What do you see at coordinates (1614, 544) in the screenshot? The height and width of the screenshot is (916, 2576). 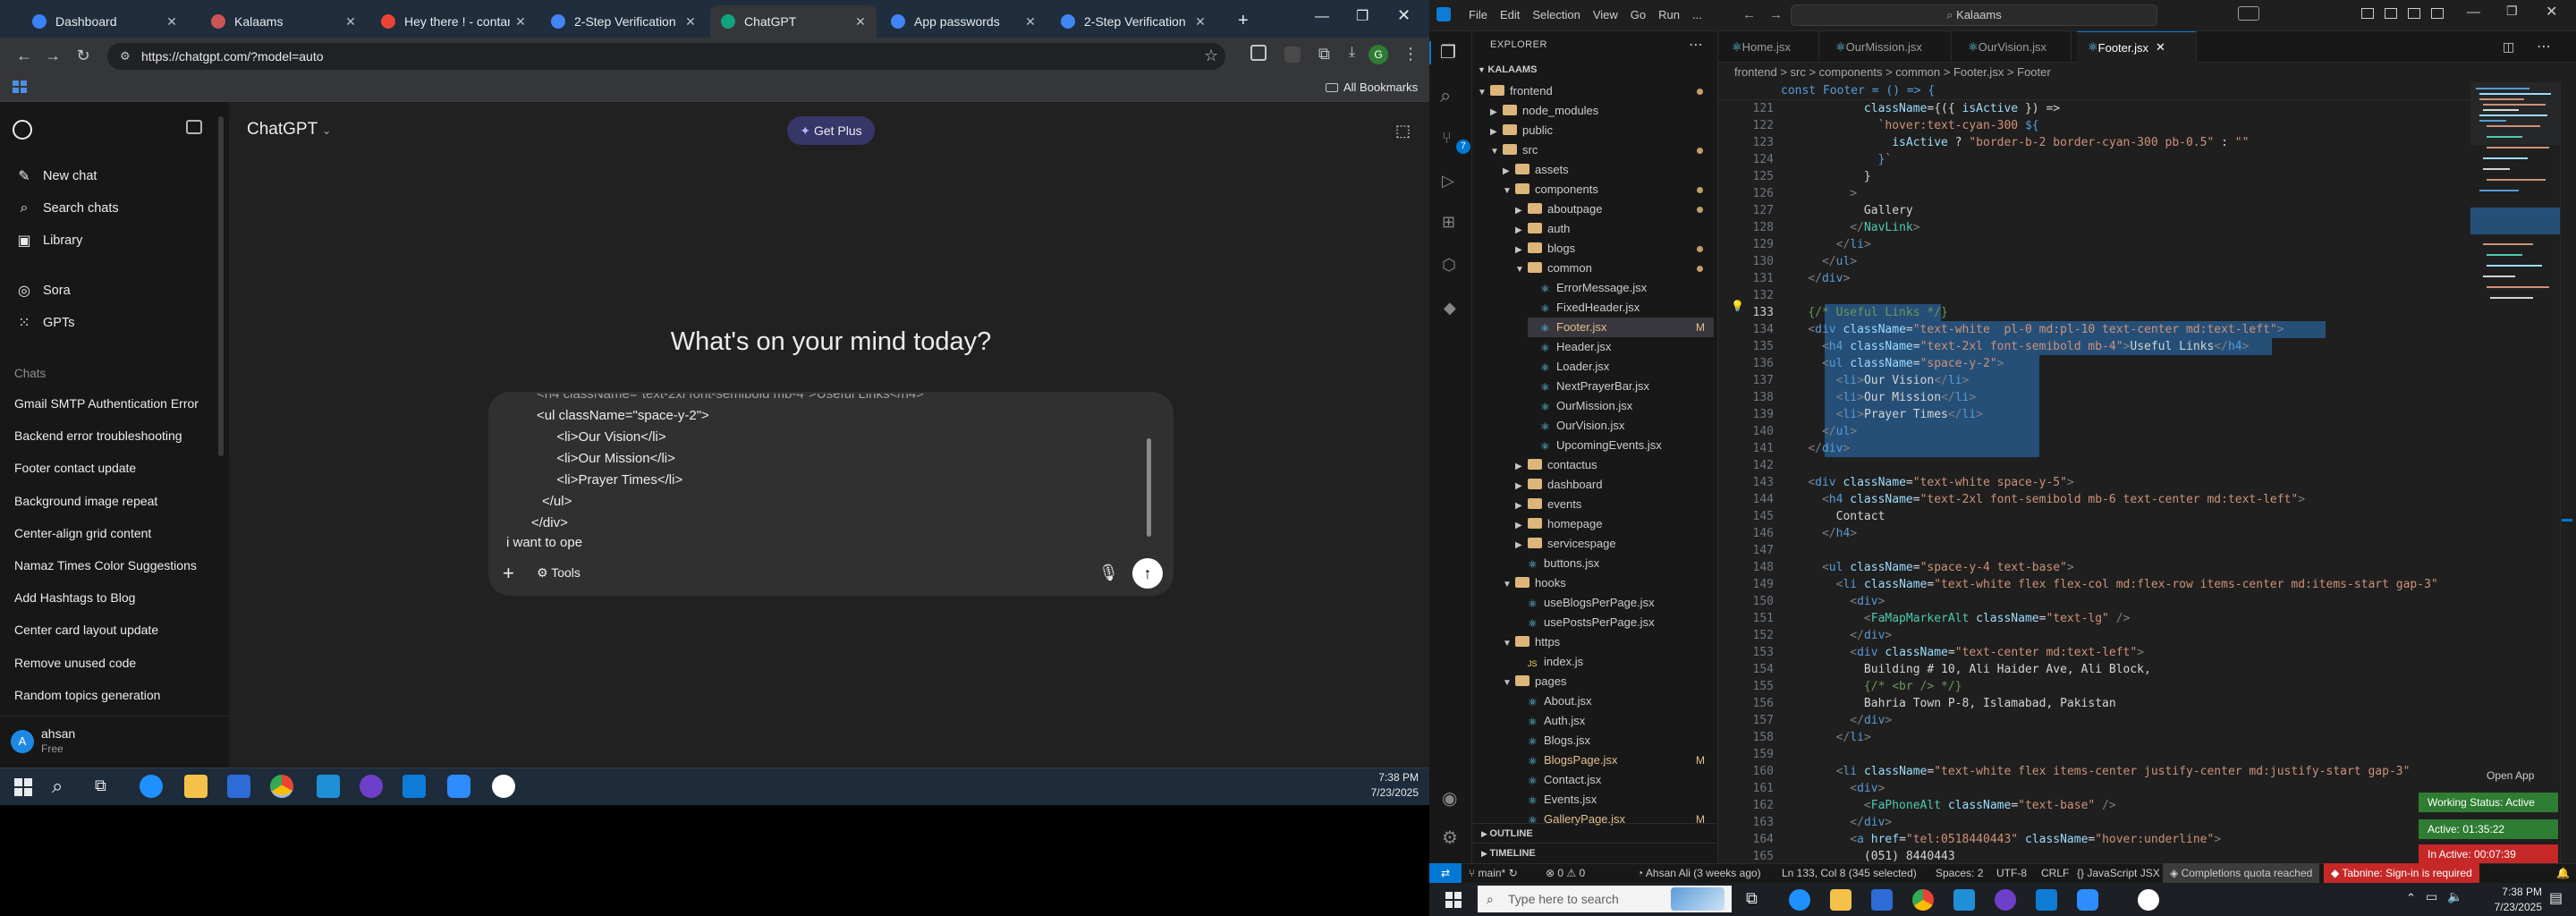 I see `folder-item: ▶ servicespage` at bounding box center [1614, 544].